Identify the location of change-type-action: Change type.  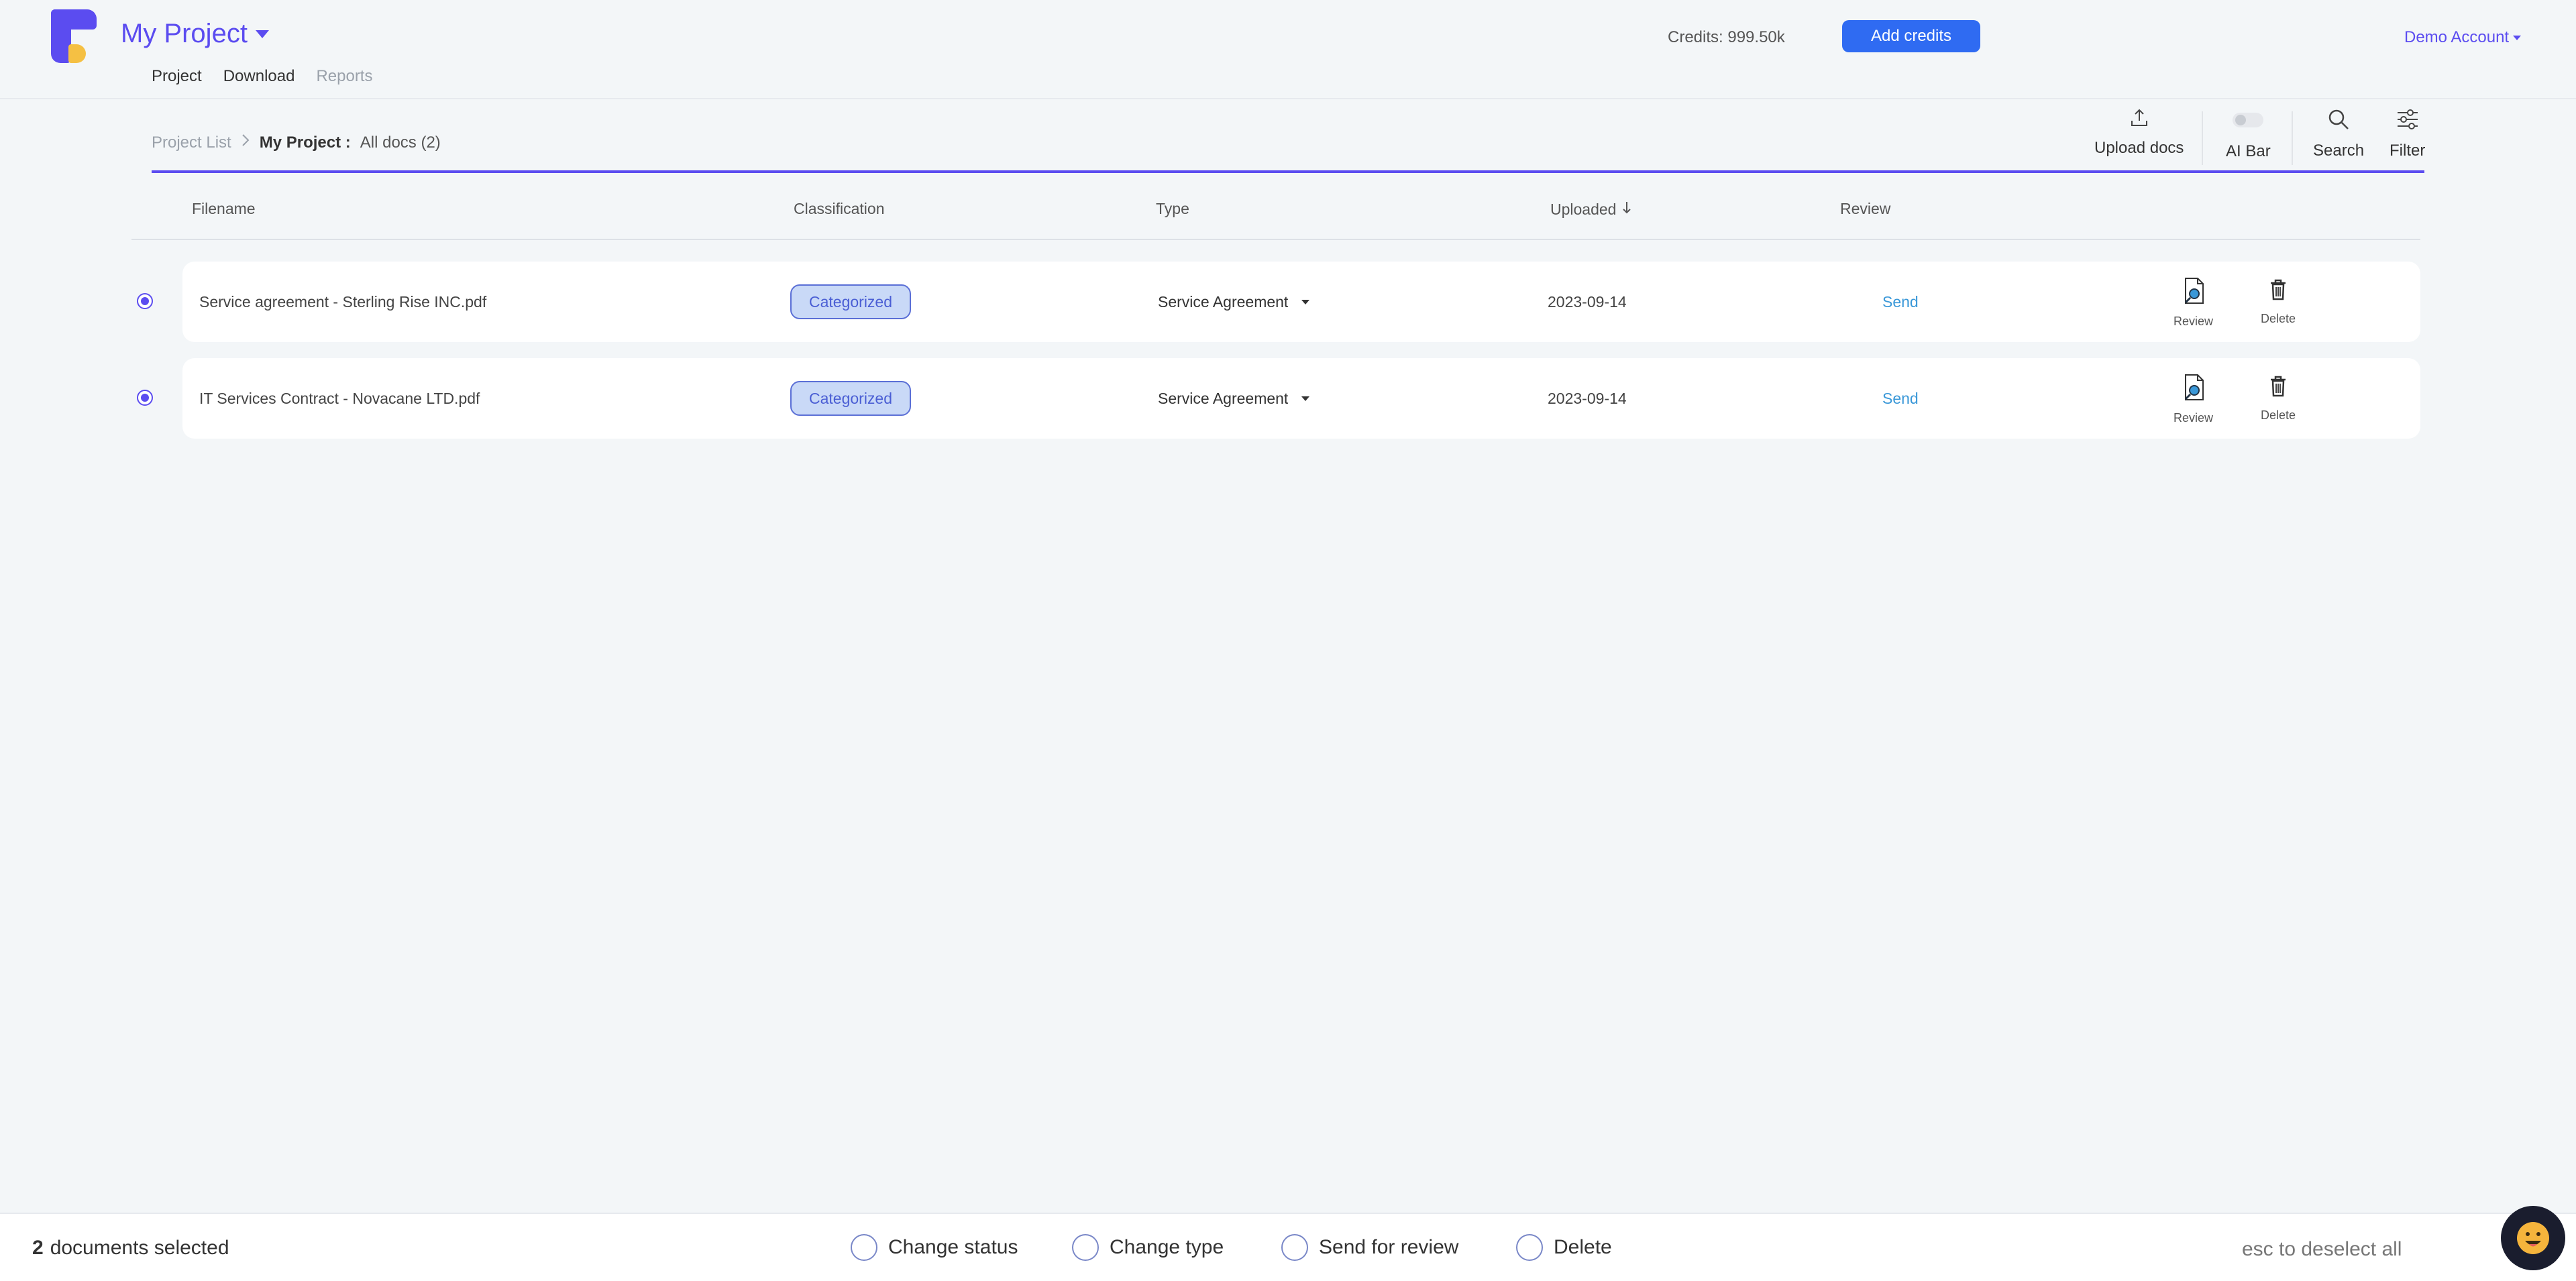
(1148, 1247).